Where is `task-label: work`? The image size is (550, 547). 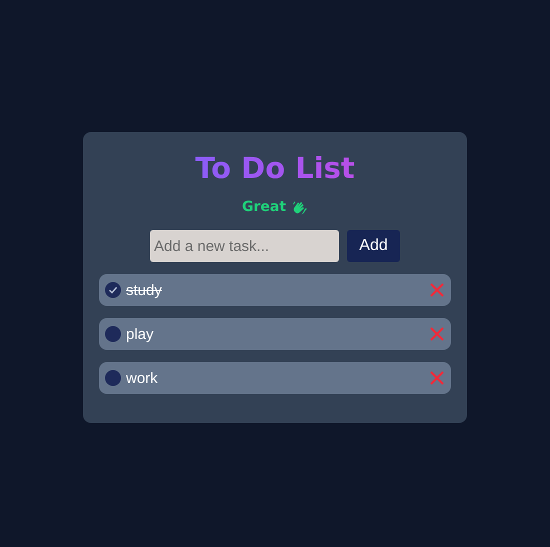 task-label: work is located at coordinates (142, 378).